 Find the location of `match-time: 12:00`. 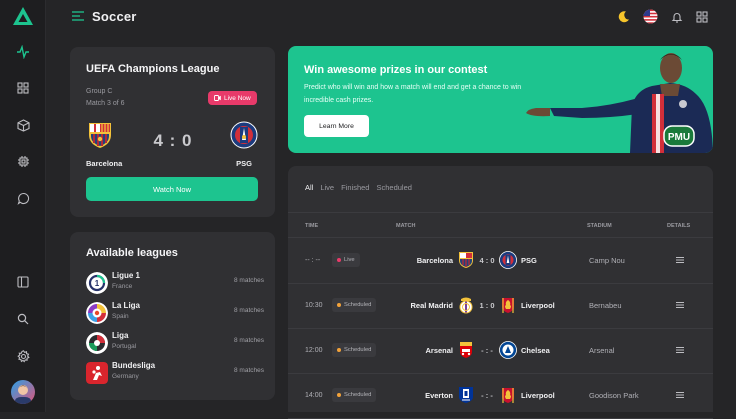

match-time: 12:00 is located at coordinates (314, 350).